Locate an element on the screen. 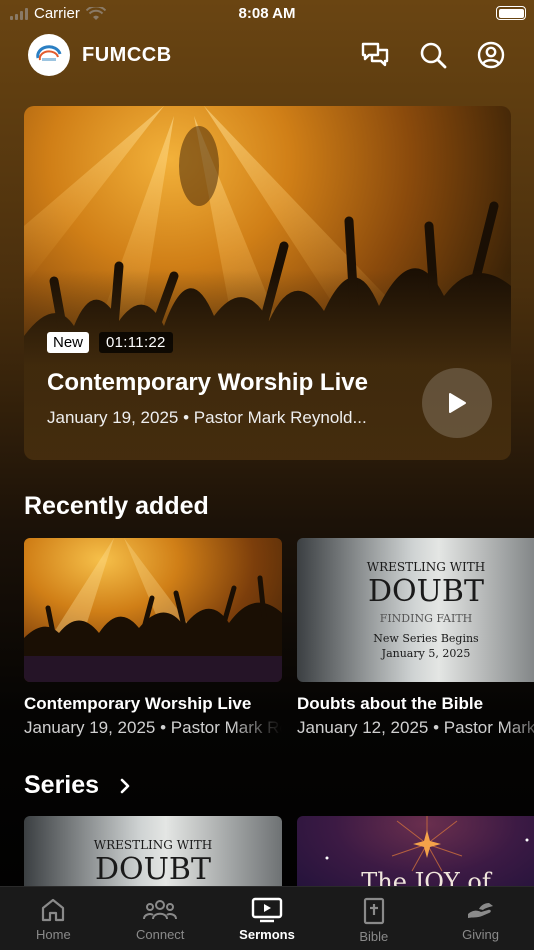 This screenshot has height=950, width=534. series-heading: Series is located at coordinates (77, 785).